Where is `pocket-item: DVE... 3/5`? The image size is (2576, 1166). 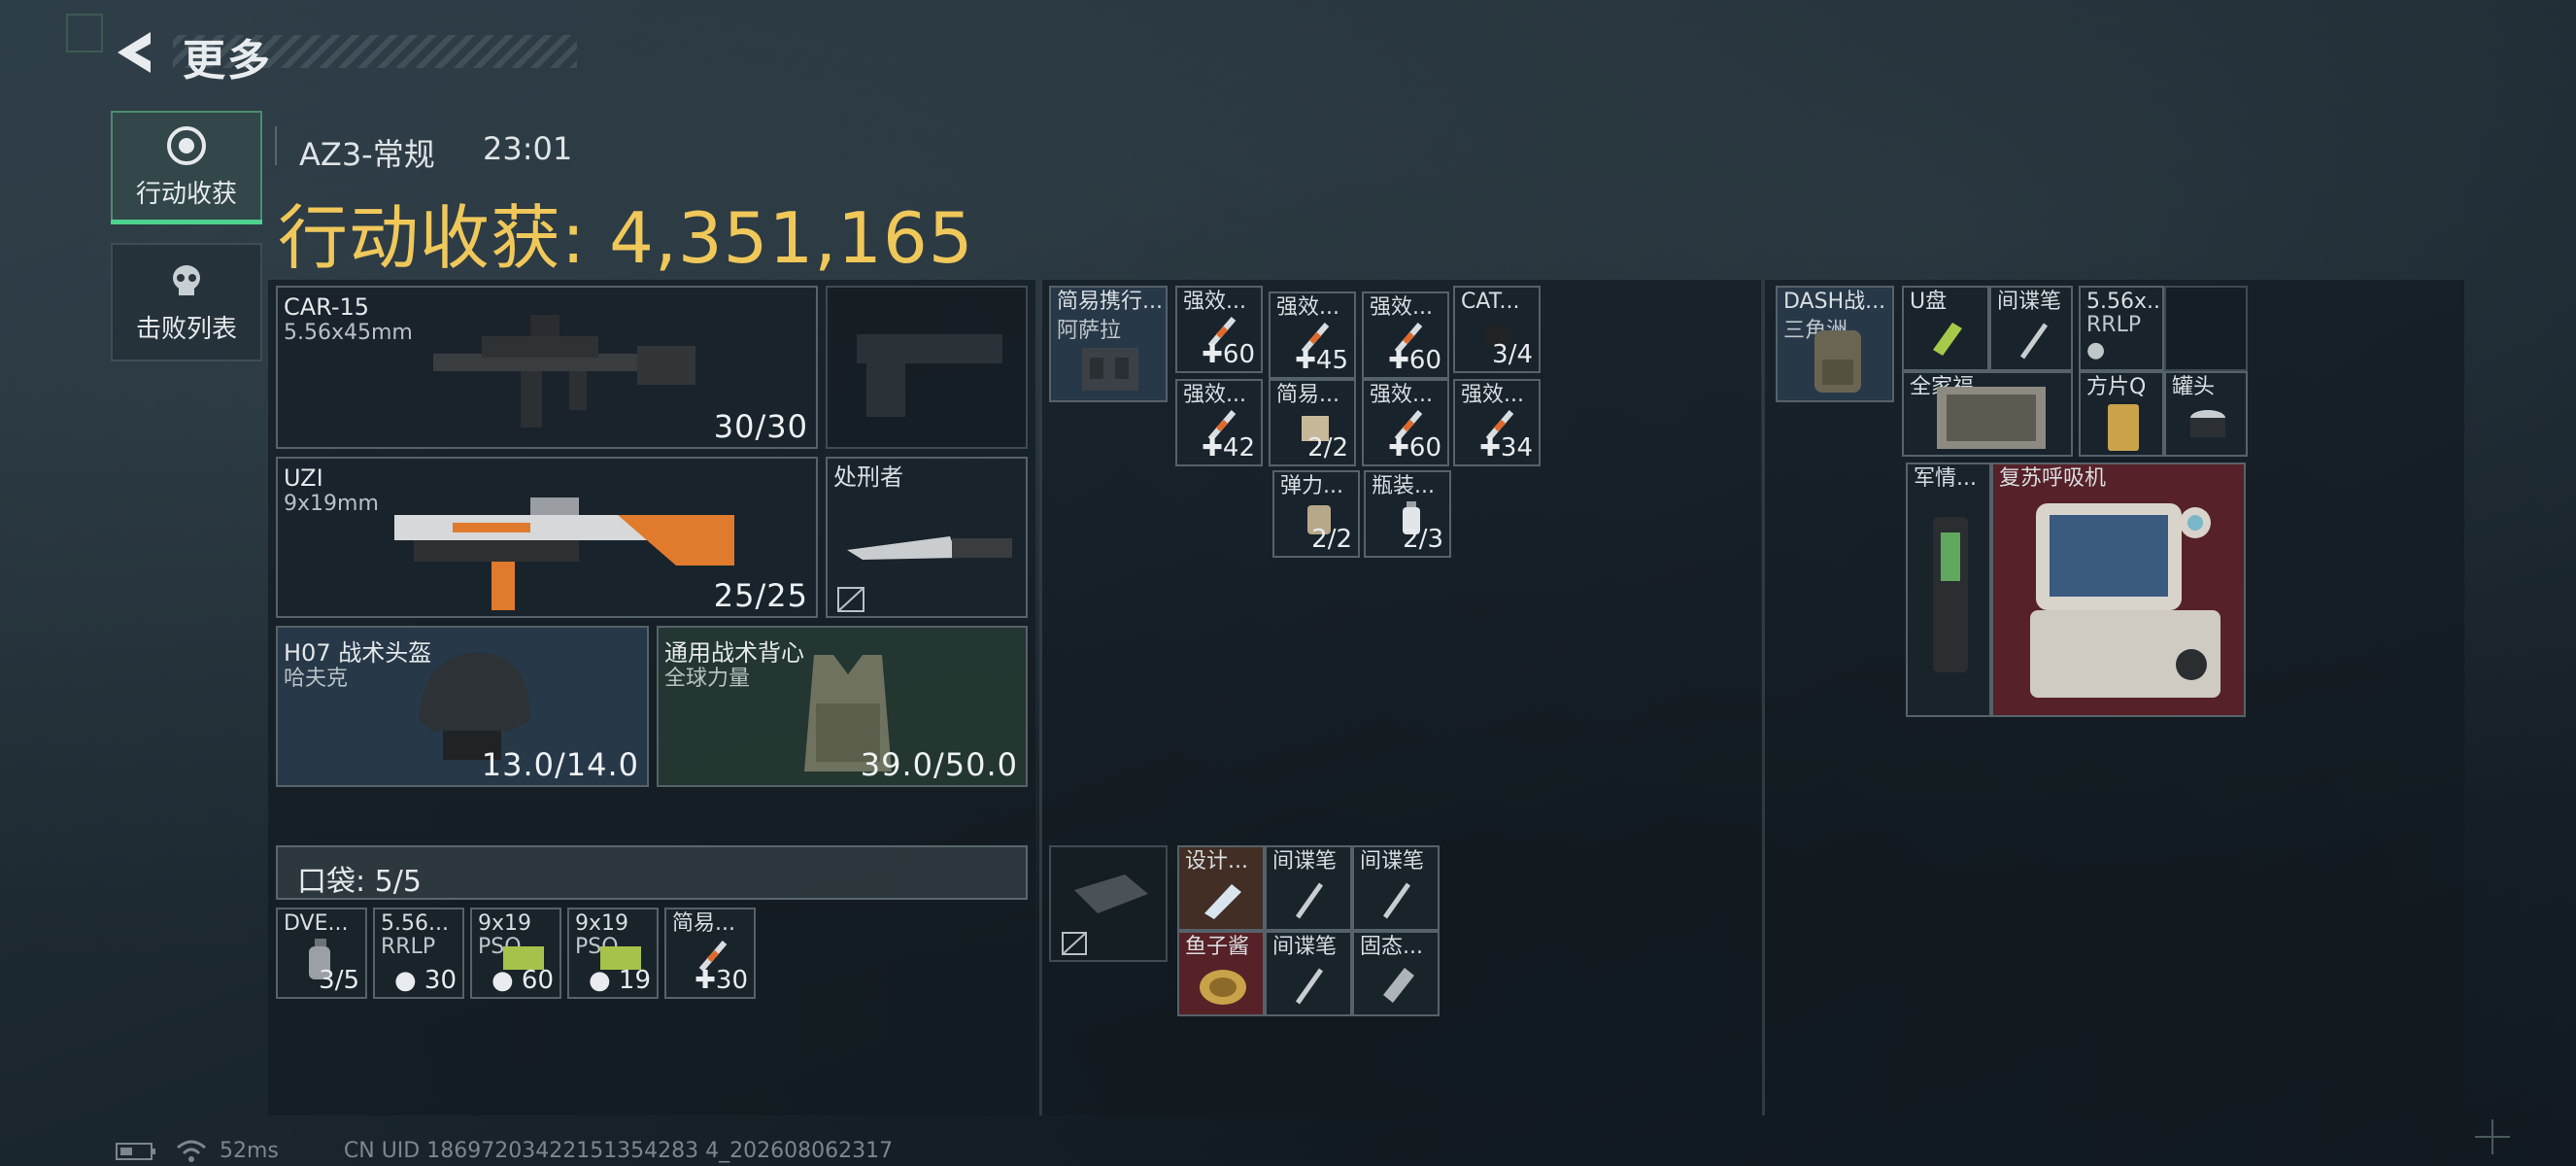
pocket-item: DVE... 3/5 is located at coordinates (321, 953).